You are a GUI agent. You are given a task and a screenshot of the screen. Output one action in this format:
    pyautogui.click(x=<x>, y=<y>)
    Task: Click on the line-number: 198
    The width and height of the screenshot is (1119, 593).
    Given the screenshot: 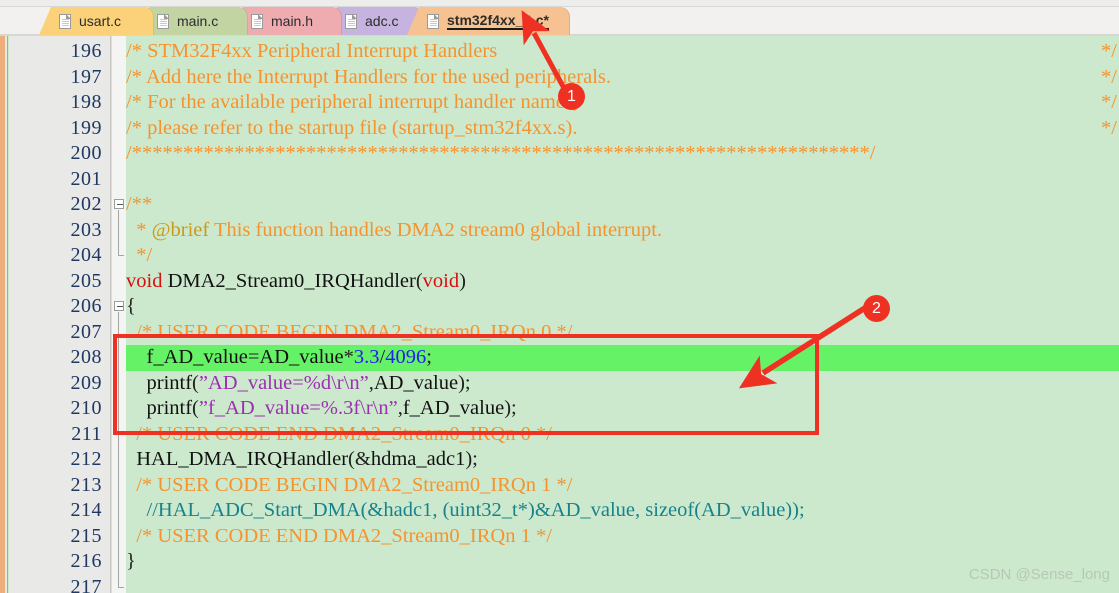 What is the action you would take?
    pyautogui.click(x=86, y=102)
    